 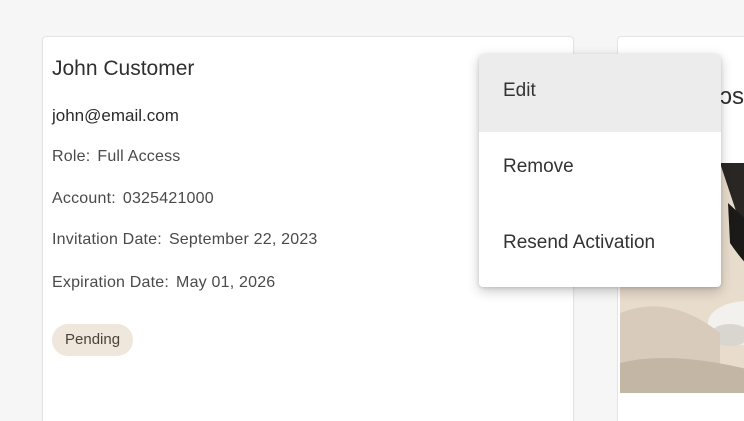 I want to click on account-row: Account: 0325421000, so click(x=133, y=199).